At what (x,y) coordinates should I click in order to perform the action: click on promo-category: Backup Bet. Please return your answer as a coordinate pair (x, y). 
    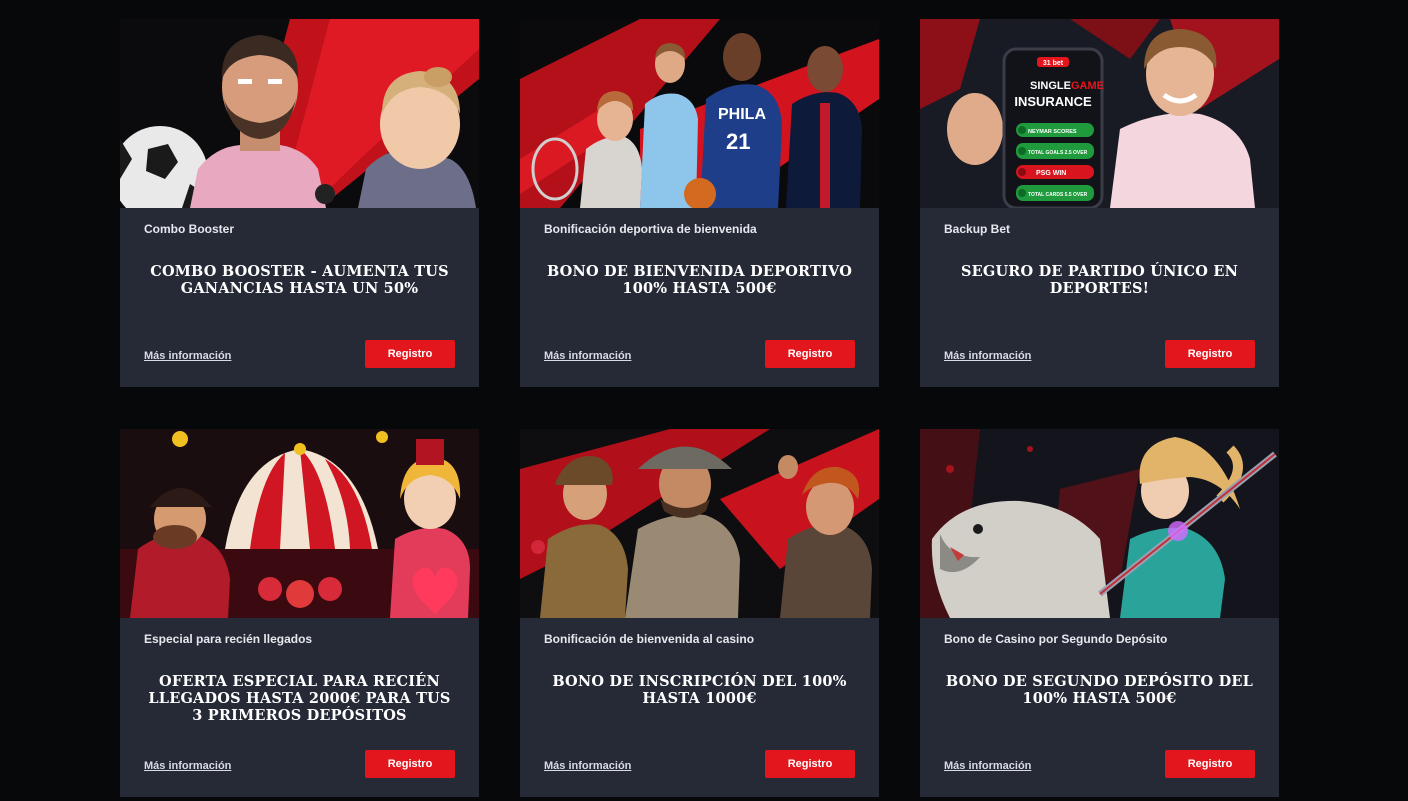
    Looking at the image, I should click on (977, 229).